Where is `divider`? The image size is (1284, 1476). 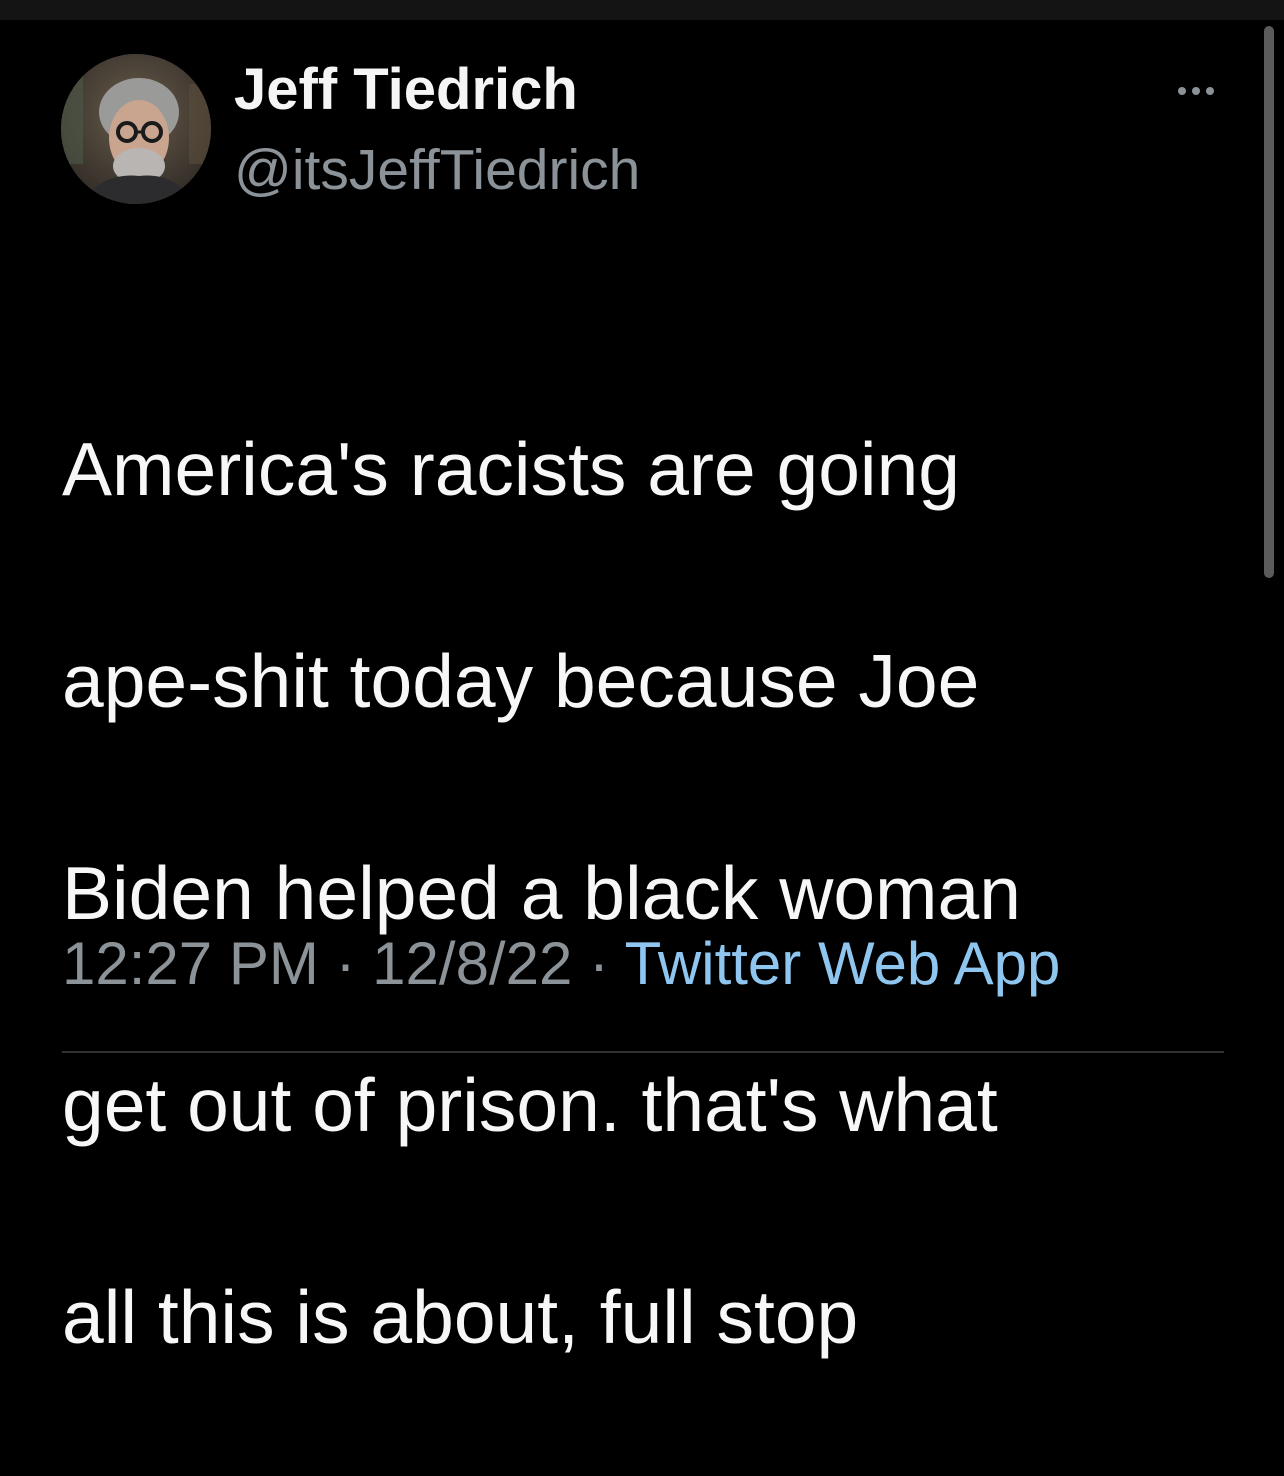
divider is located at coordinates (643, 1052).